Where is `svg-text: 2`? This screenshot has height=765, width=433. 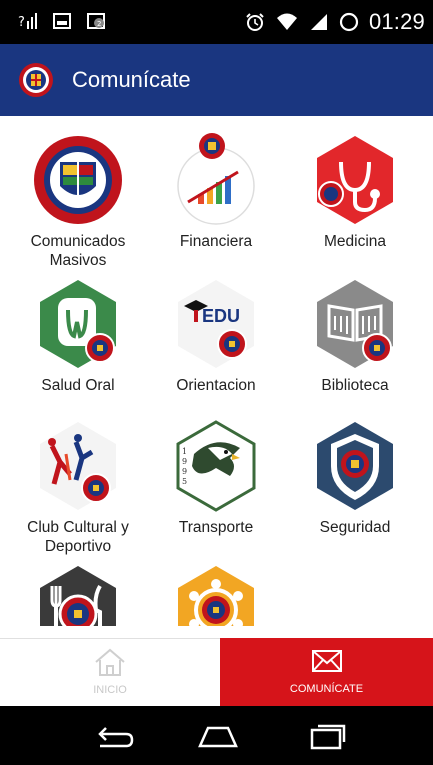 svg-text: 2 is located at coordinates (99, 24).